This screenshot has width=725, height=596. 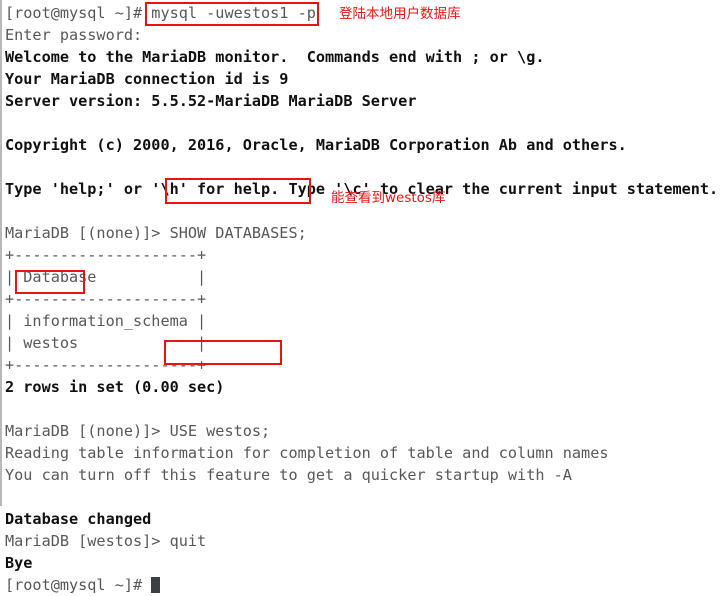 What do you see at coordinates (106, 321) in the screenshot?
I see `table-row: | information_schema |` at bounding box center [106, 321].